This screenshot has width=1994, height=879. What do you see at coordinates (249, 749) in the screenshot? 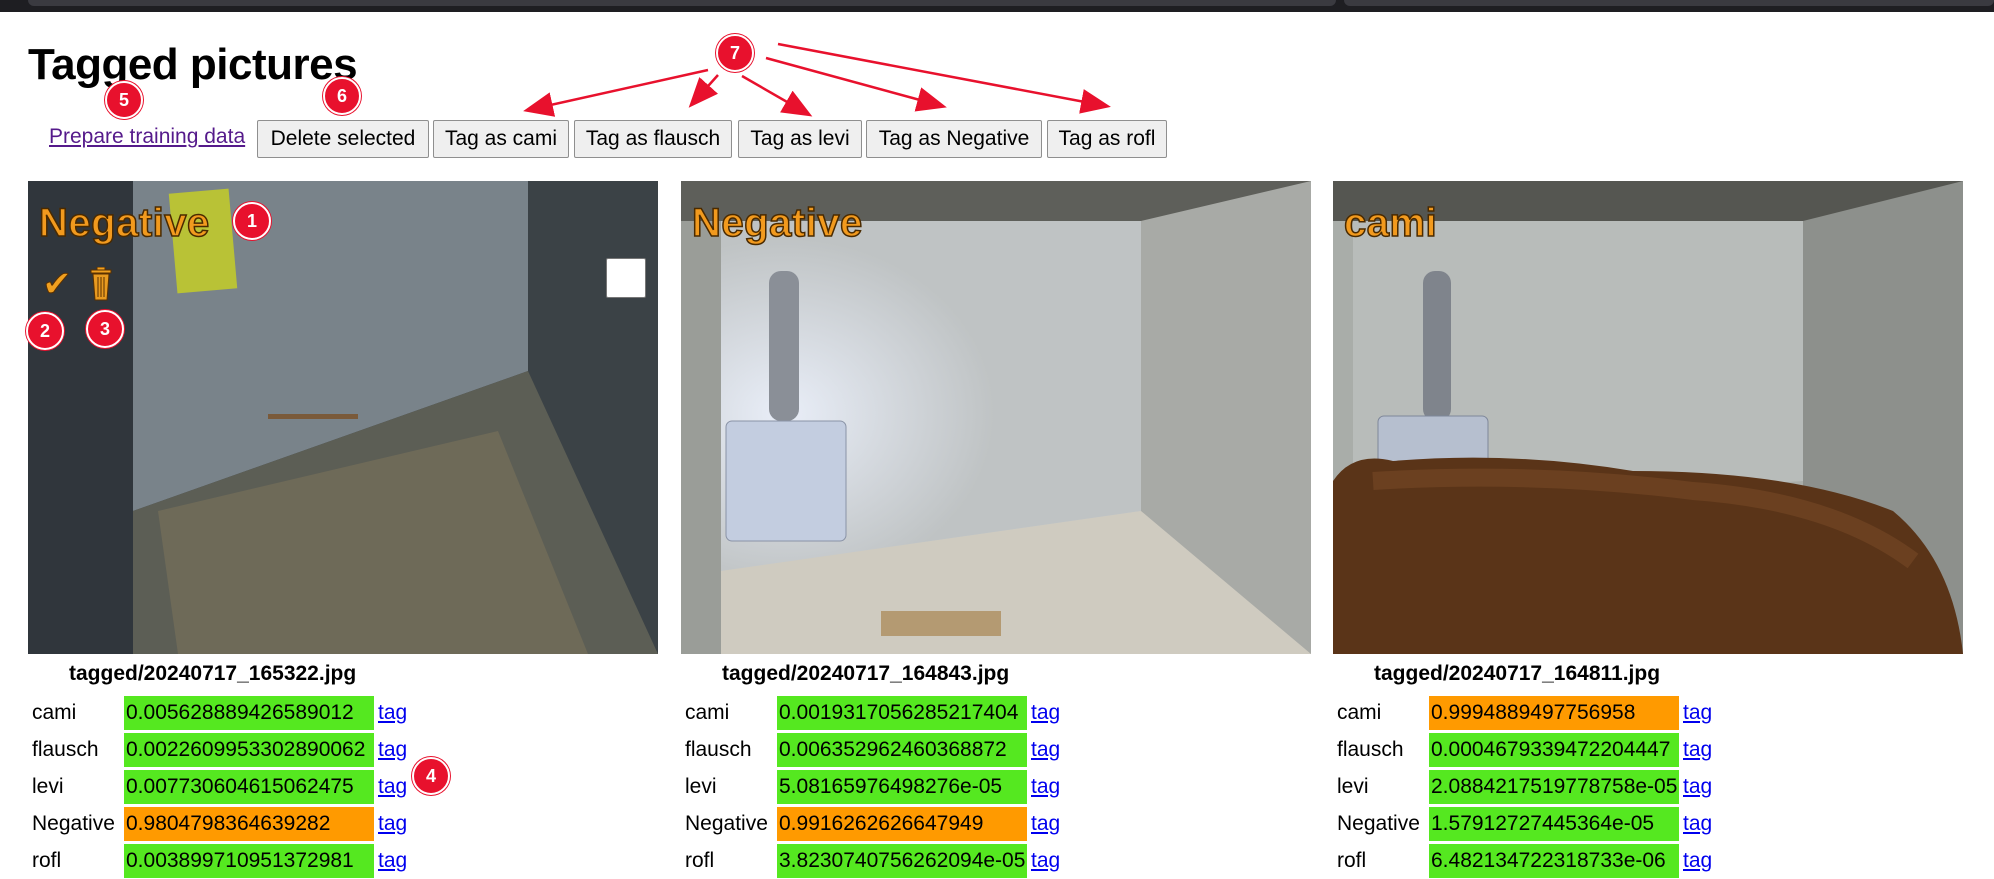
I see `score-value: 0.0022609953302890062` at bounding box center [249, 749].